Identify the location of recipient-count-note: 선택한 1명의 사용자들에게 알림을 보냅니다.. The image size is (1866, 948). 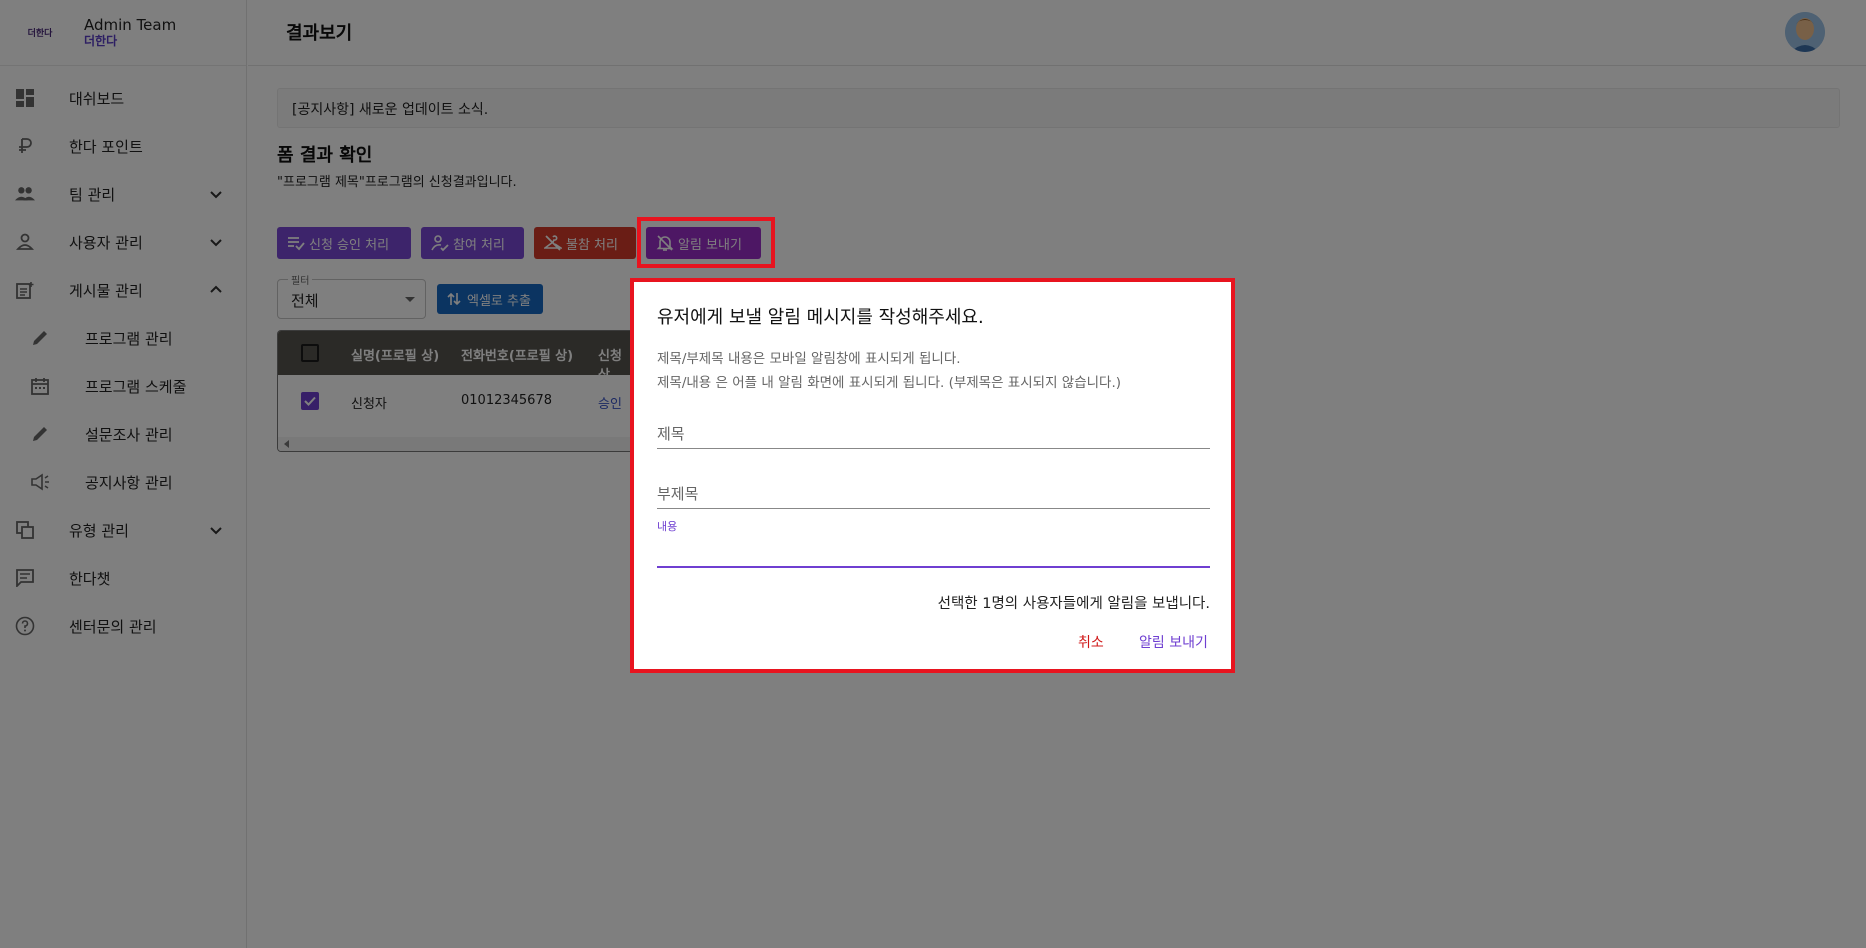
(1073, 604).